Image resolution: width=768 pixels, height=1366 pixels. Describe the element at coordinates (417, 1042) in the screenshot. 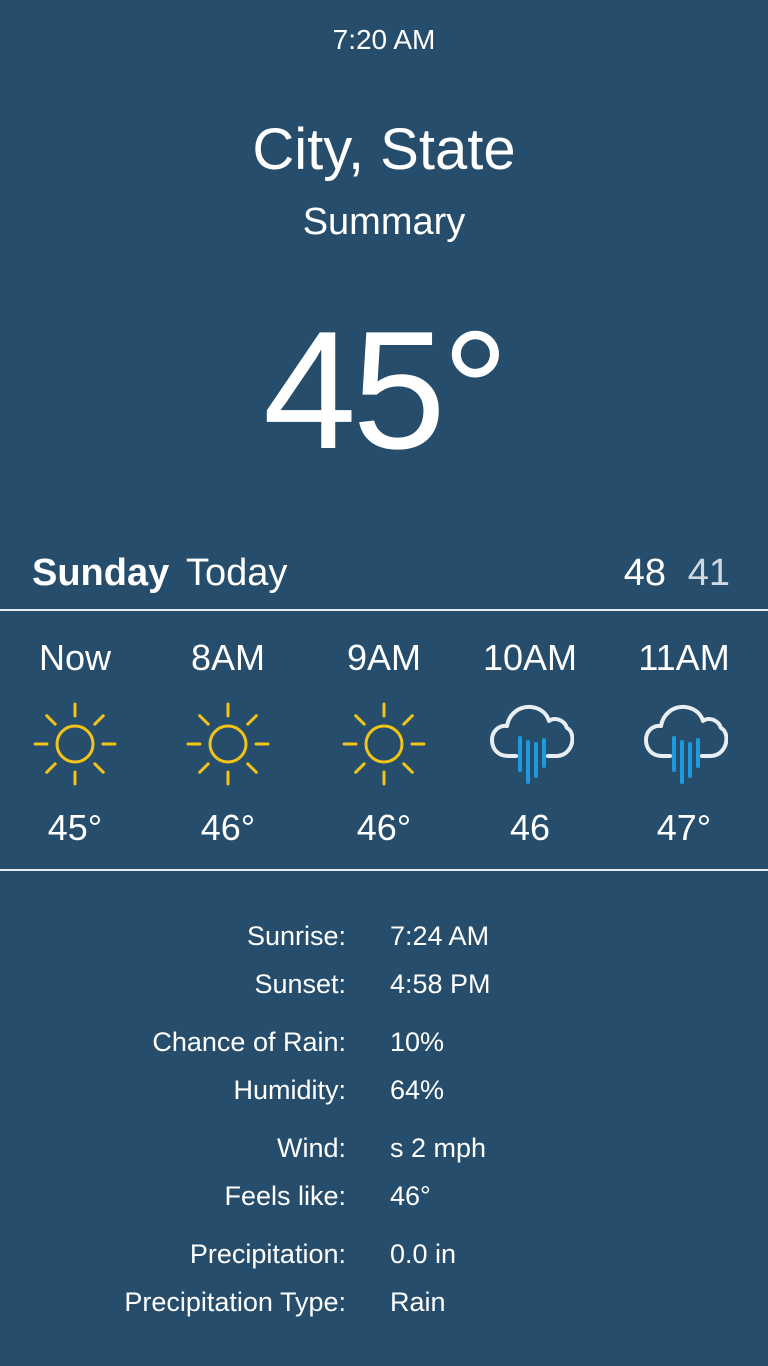

I see `detail-value: 10%` at that location.